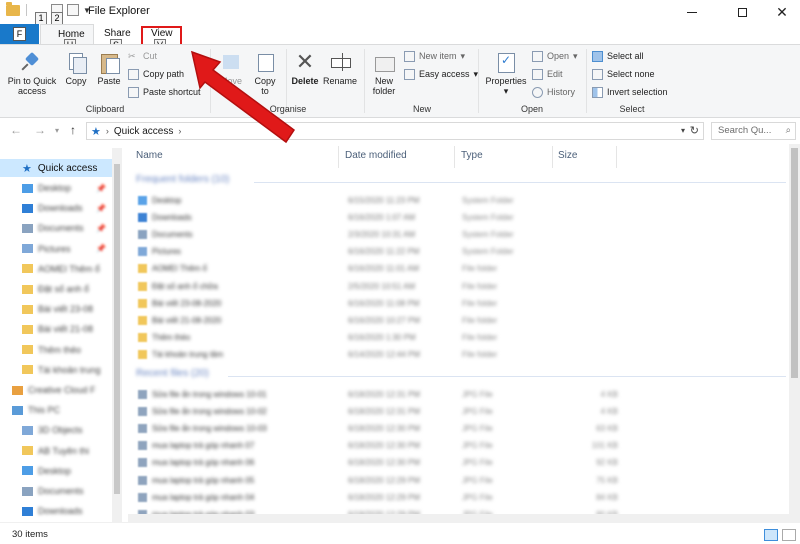 This screenshot has height=544, width=800. I want to click on copy-button: Copy, so click(76, 68).